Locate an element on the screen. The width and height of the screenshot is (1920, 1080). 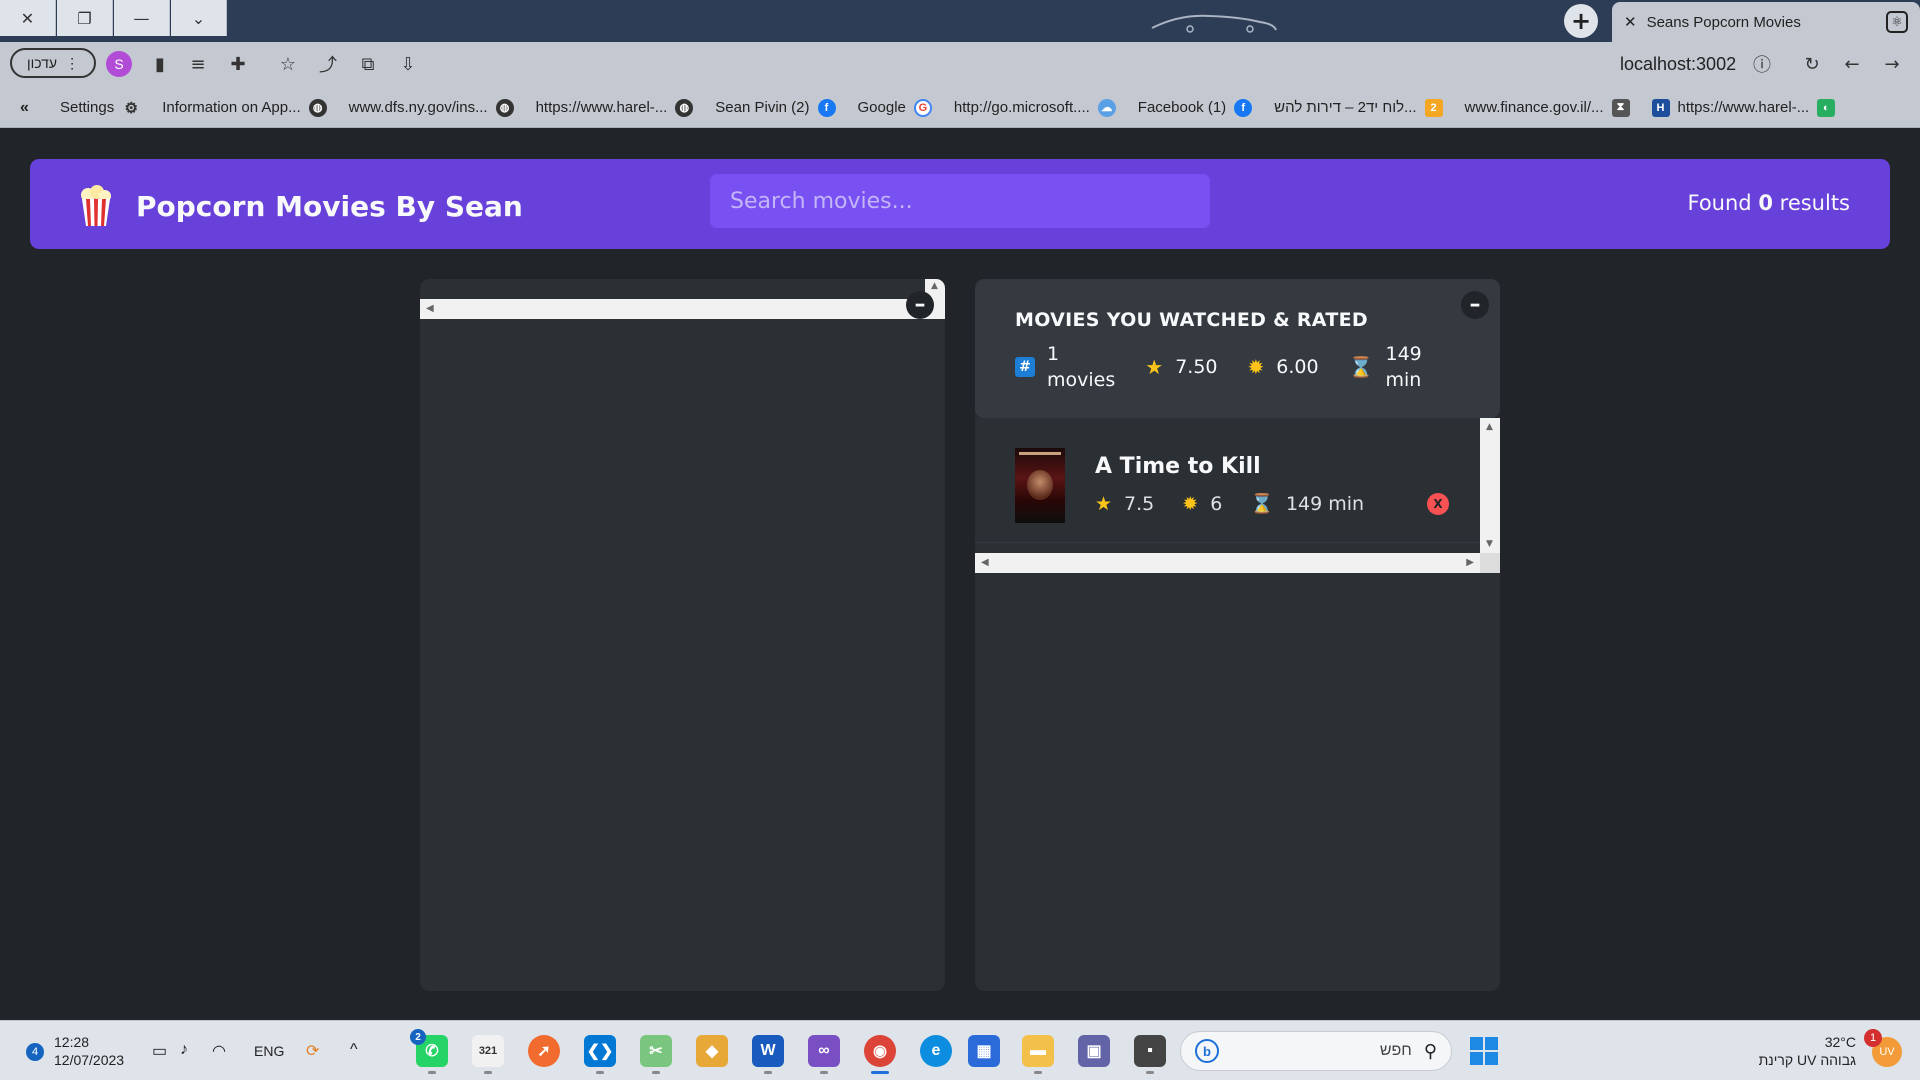
address-bar: localhost:3002 is located at coordinates (1678, 64).